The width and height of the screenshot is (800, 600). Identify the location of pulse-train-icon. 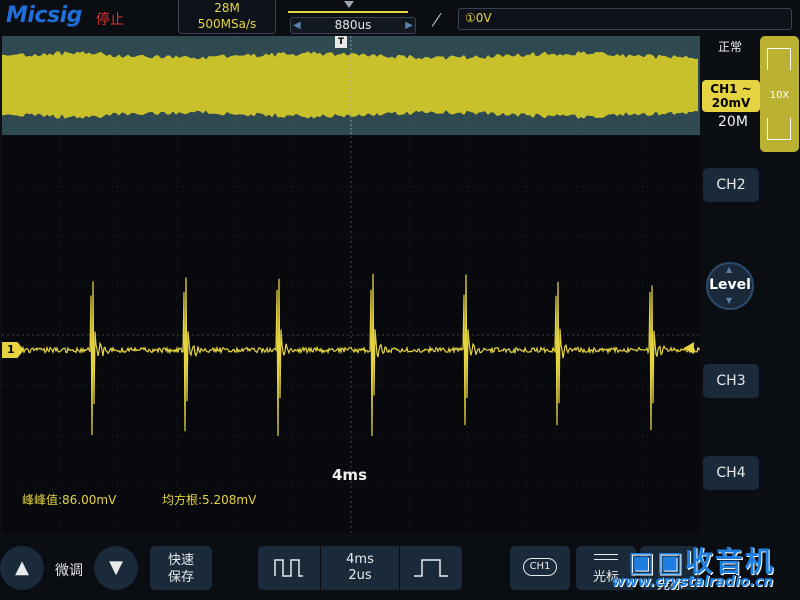
(289, 568).